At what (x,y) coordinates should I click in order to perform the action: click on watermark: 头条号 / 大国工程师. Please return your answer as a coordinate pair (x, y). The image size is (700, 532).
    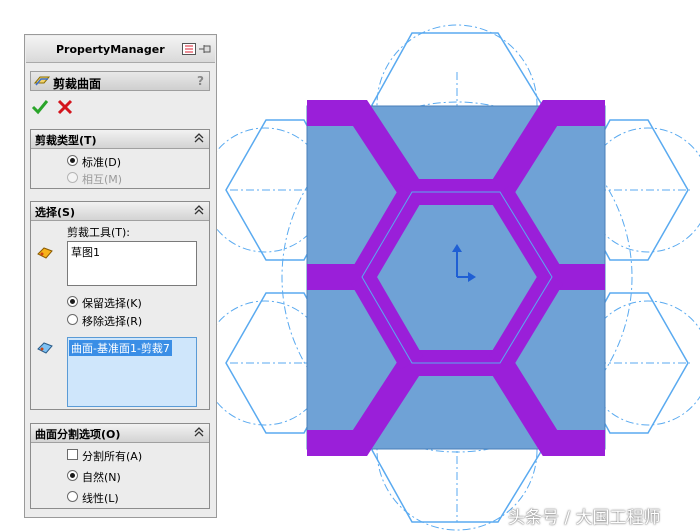
    Looking at the image, I should click on (584, 518).